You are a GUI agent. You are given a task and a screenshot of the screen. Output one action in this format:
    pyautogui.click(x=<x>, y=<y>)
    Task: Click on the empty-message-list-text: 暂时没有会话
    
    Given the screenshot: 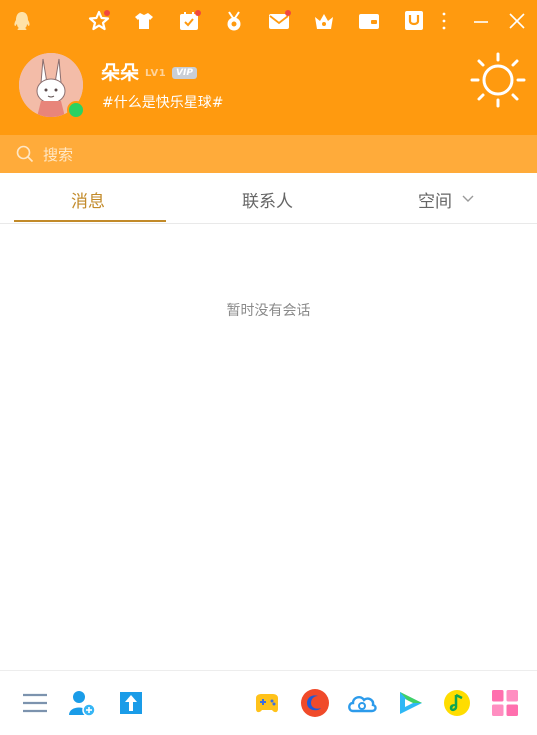 What is the action you would take?
    pyautogui.click(x=268, y=311)
    